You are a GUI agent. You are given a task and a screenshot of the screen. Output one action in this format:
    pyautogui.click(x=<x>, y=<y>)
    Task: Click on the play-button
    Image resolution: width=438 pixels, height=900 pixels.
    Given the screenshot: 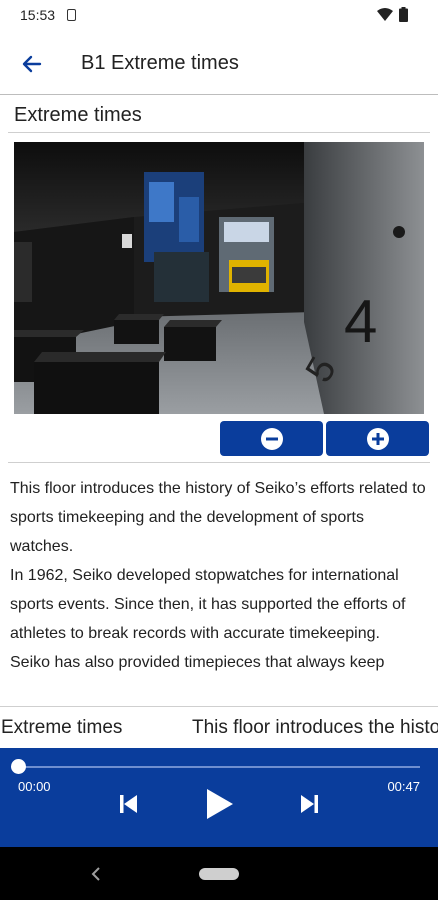 What is the action you would take?
    pyautogui.click(x=219, y=806)
    